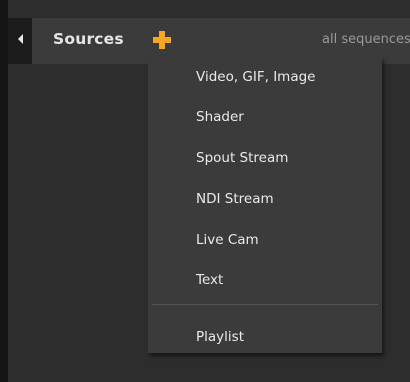 Image resolution: width=410 pixels, height=382 pixels. I want to click on collapse-button, so click(20, 41).